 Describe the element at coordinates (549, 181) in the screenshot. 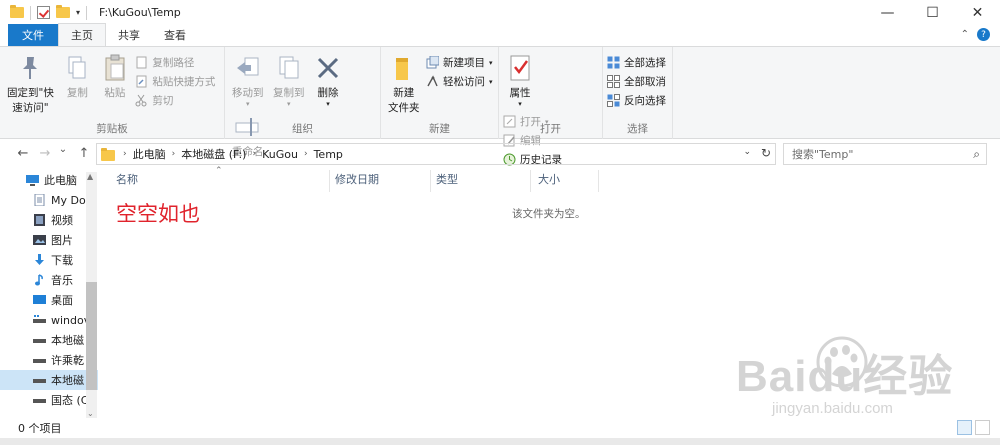

I see `column-header-size: 大小` at that location.